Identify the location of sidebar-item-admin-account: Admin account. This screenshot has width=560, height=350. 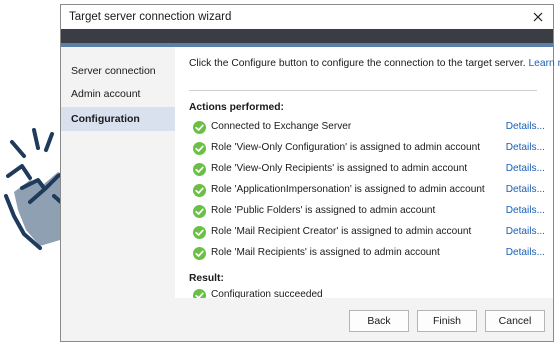
(118, 94).